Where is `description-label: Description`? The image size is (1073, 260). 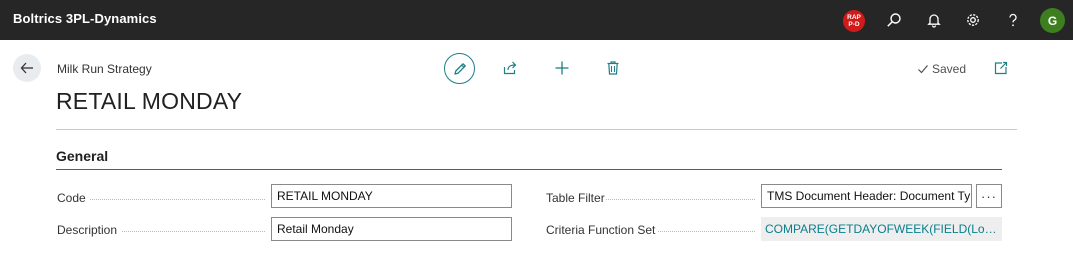 description-label: Description is located at coordinates (87, 230).